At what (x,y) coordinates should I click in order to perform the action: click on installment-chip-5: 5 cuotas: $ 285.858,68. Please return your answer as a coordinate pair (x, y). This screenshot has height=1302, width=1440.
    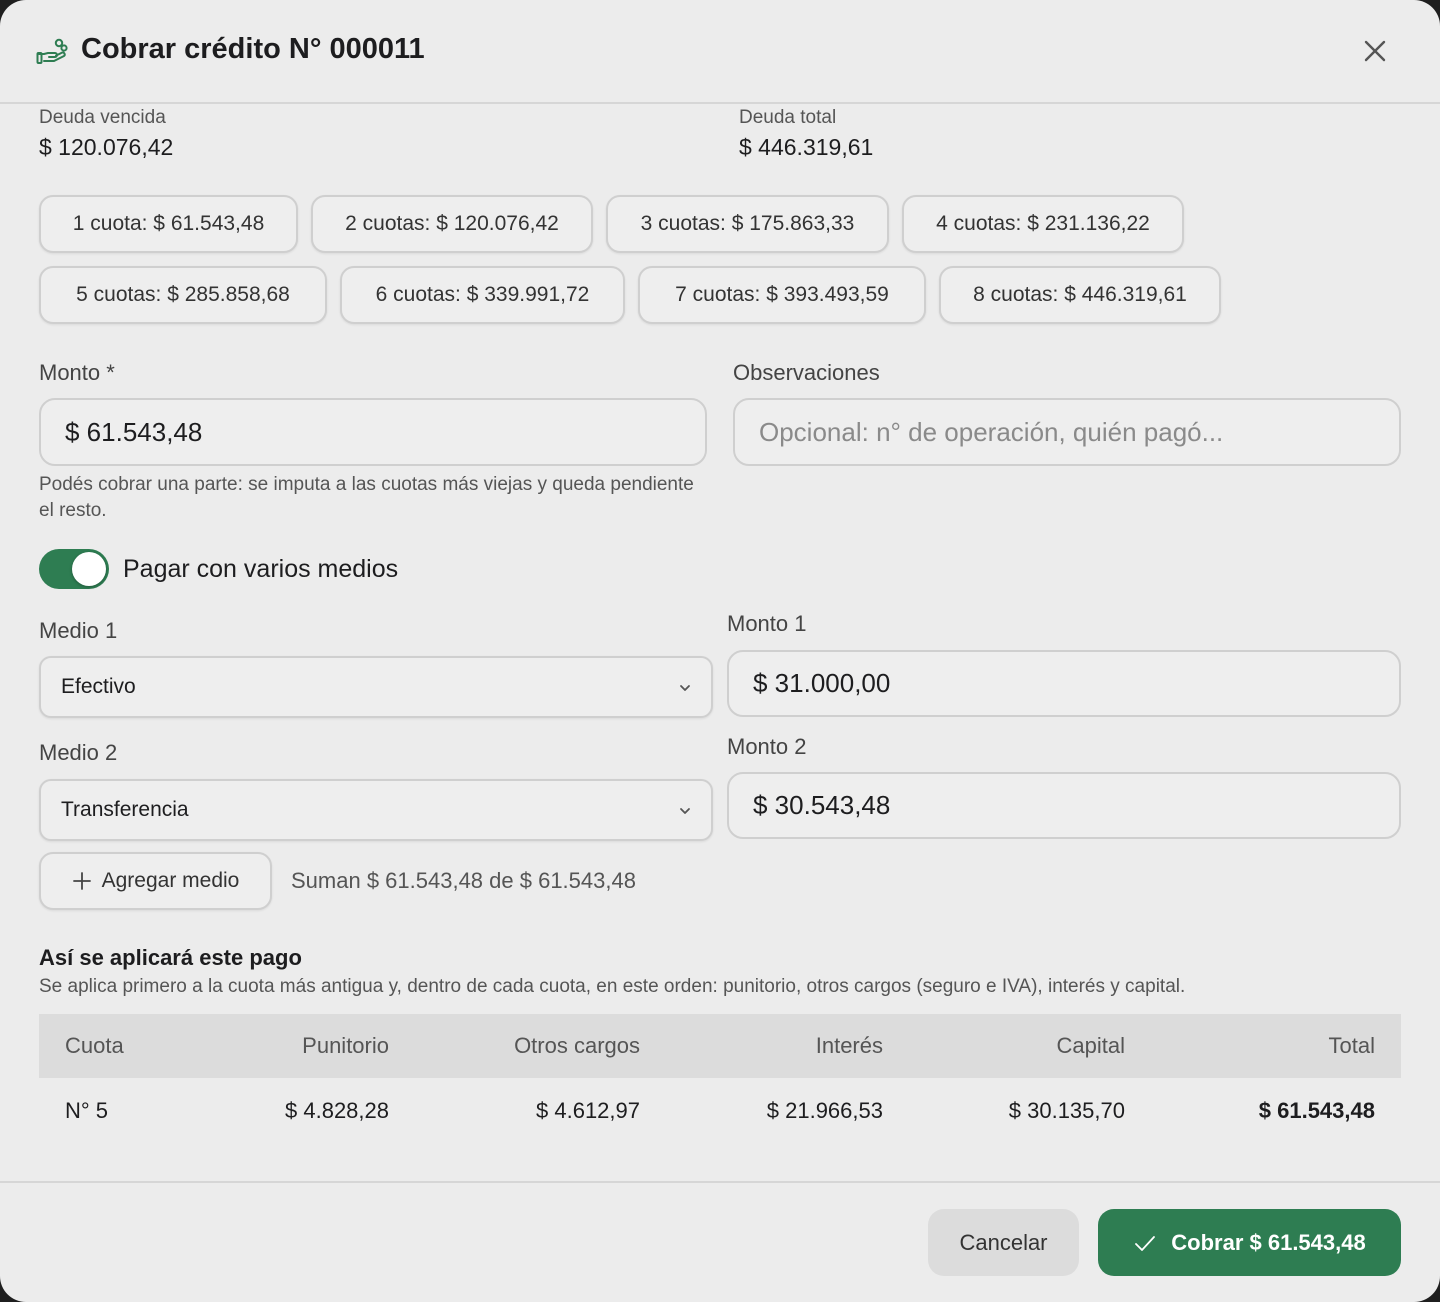
    Looking at the image, I should click on (183, 295).